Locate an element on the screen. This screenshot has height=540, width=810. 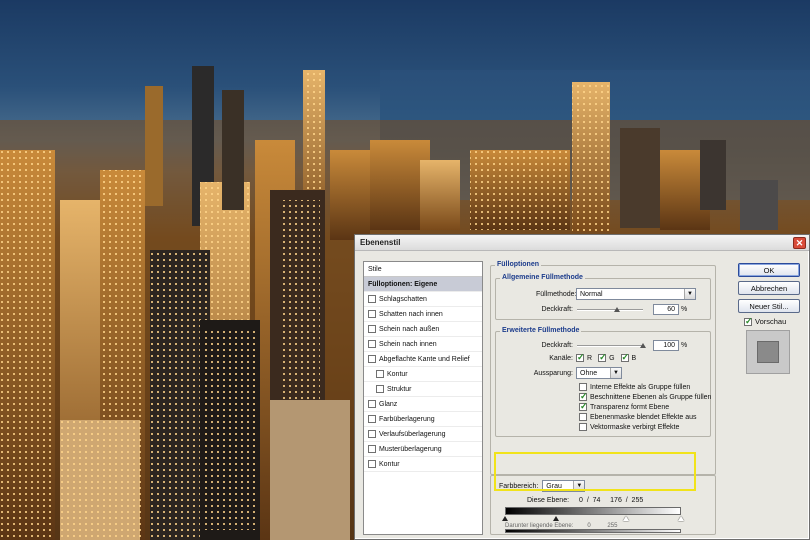
style-item: Schatten nach innen is located at coordinates (423, 314).